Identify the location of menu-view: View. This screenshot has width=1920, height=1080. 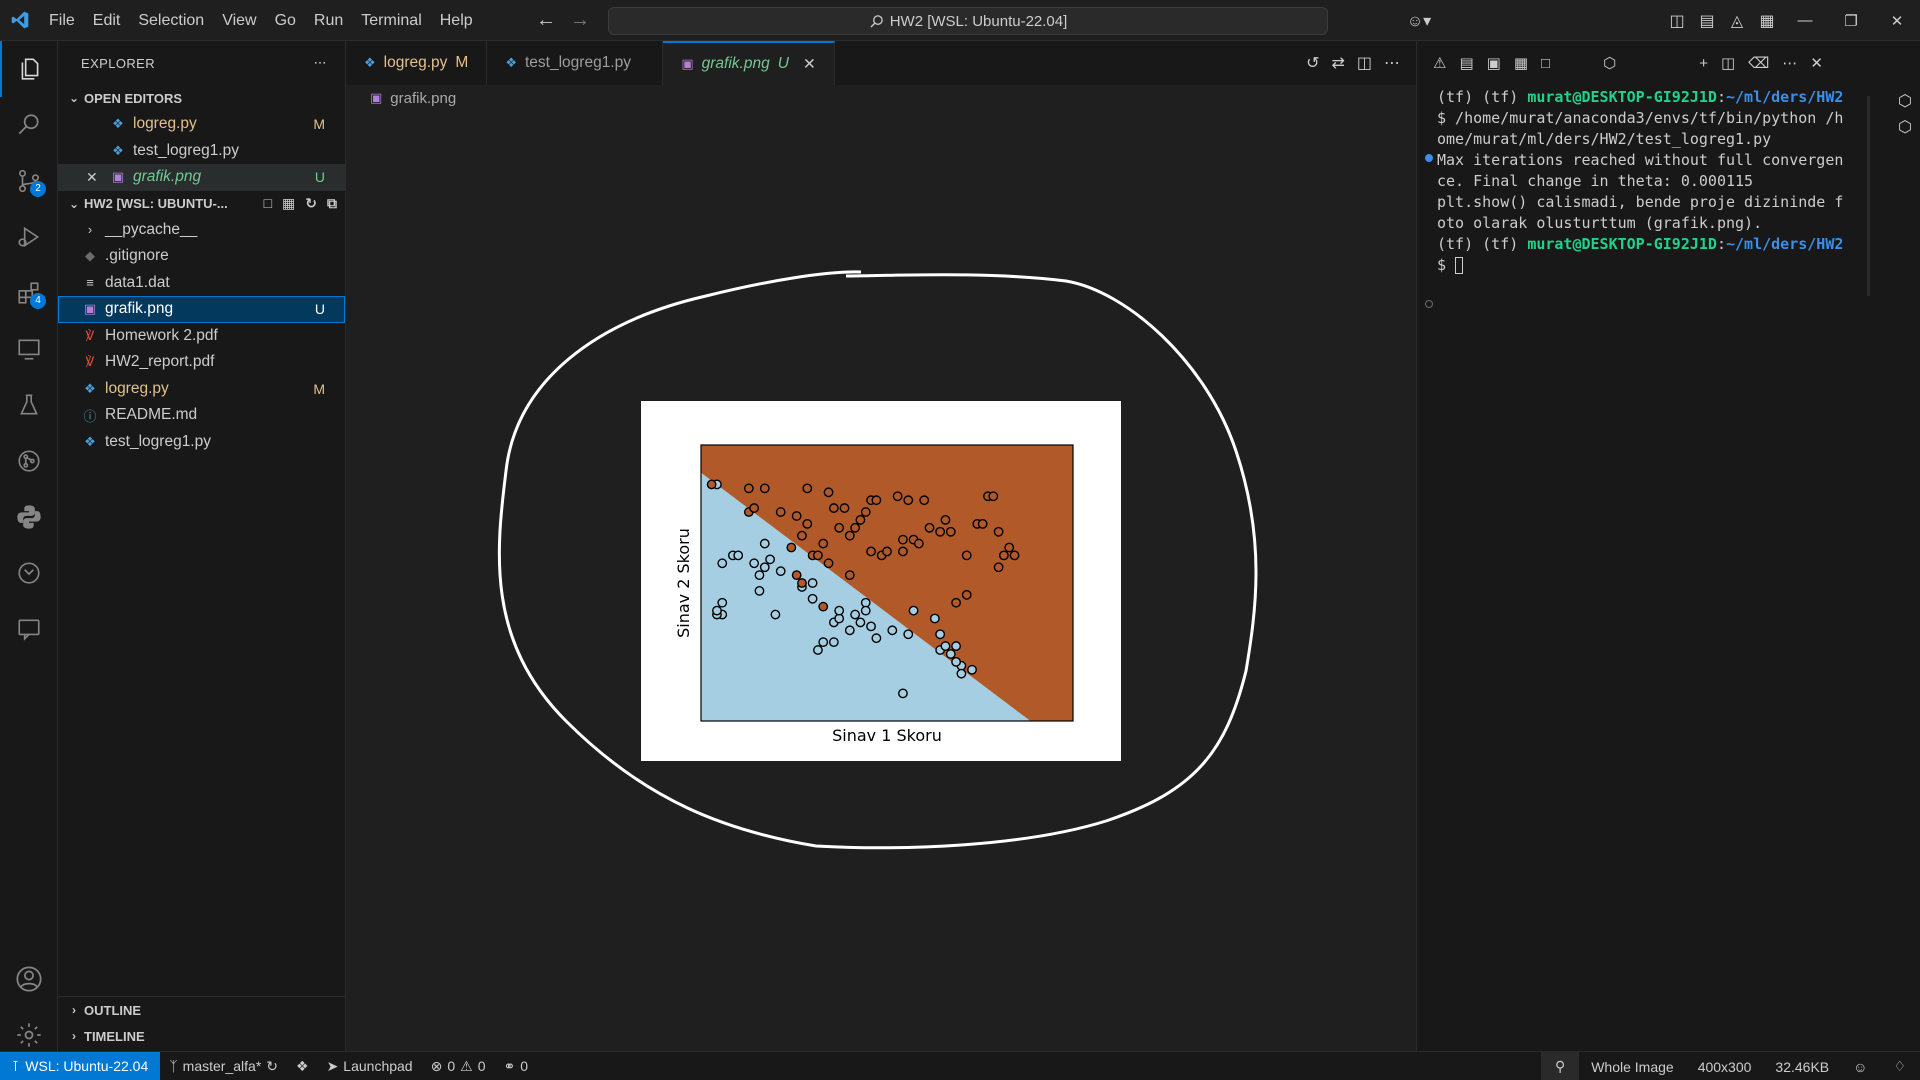
(239, 20).